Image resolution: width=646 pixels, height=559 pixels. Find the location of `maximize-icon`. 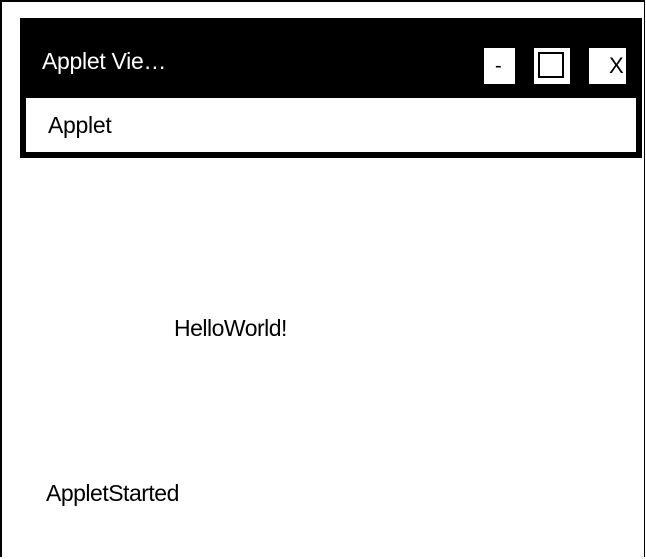

maximize-icon is located at coordinates (551, 65).